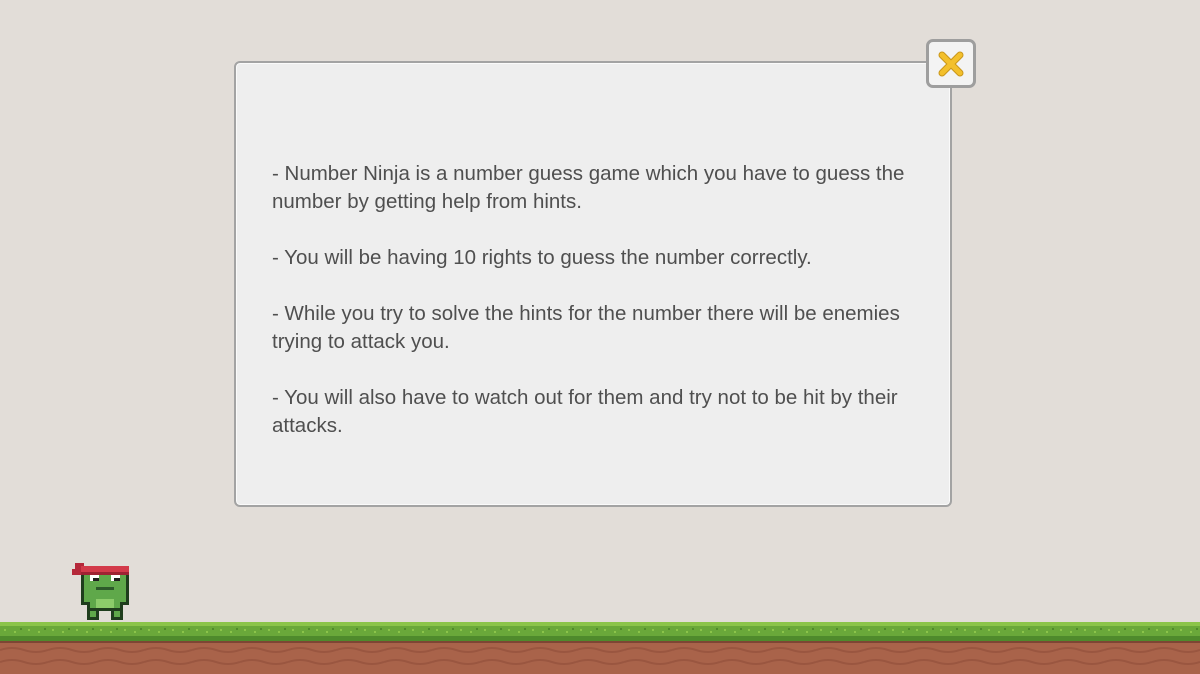 The image size is (1200, 674). What do you see at coordinates (600, 632) in the screenshot?
I see `grass-strip` at bounding box center [600, 632].